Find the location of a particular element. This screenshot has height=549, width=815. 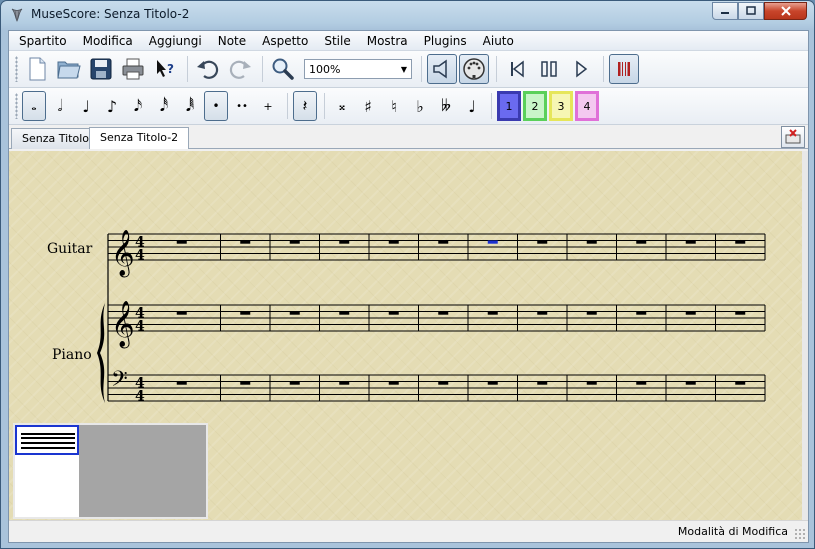

bass-clef: 𝄢 is located at coordinates (119, 382).